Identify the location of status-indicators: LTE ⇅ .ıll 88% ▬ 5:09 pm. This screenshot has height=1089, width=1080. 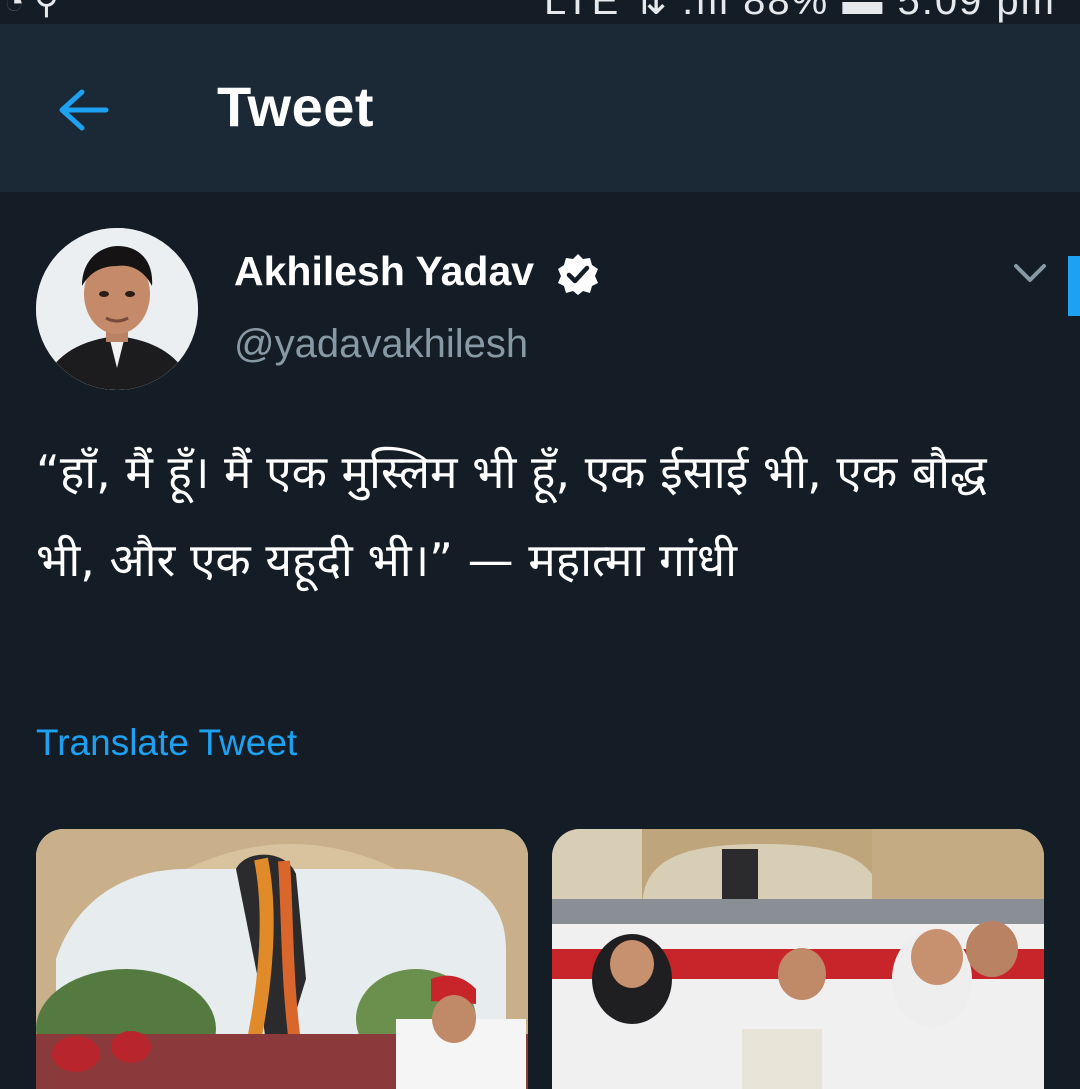
(799, 11).